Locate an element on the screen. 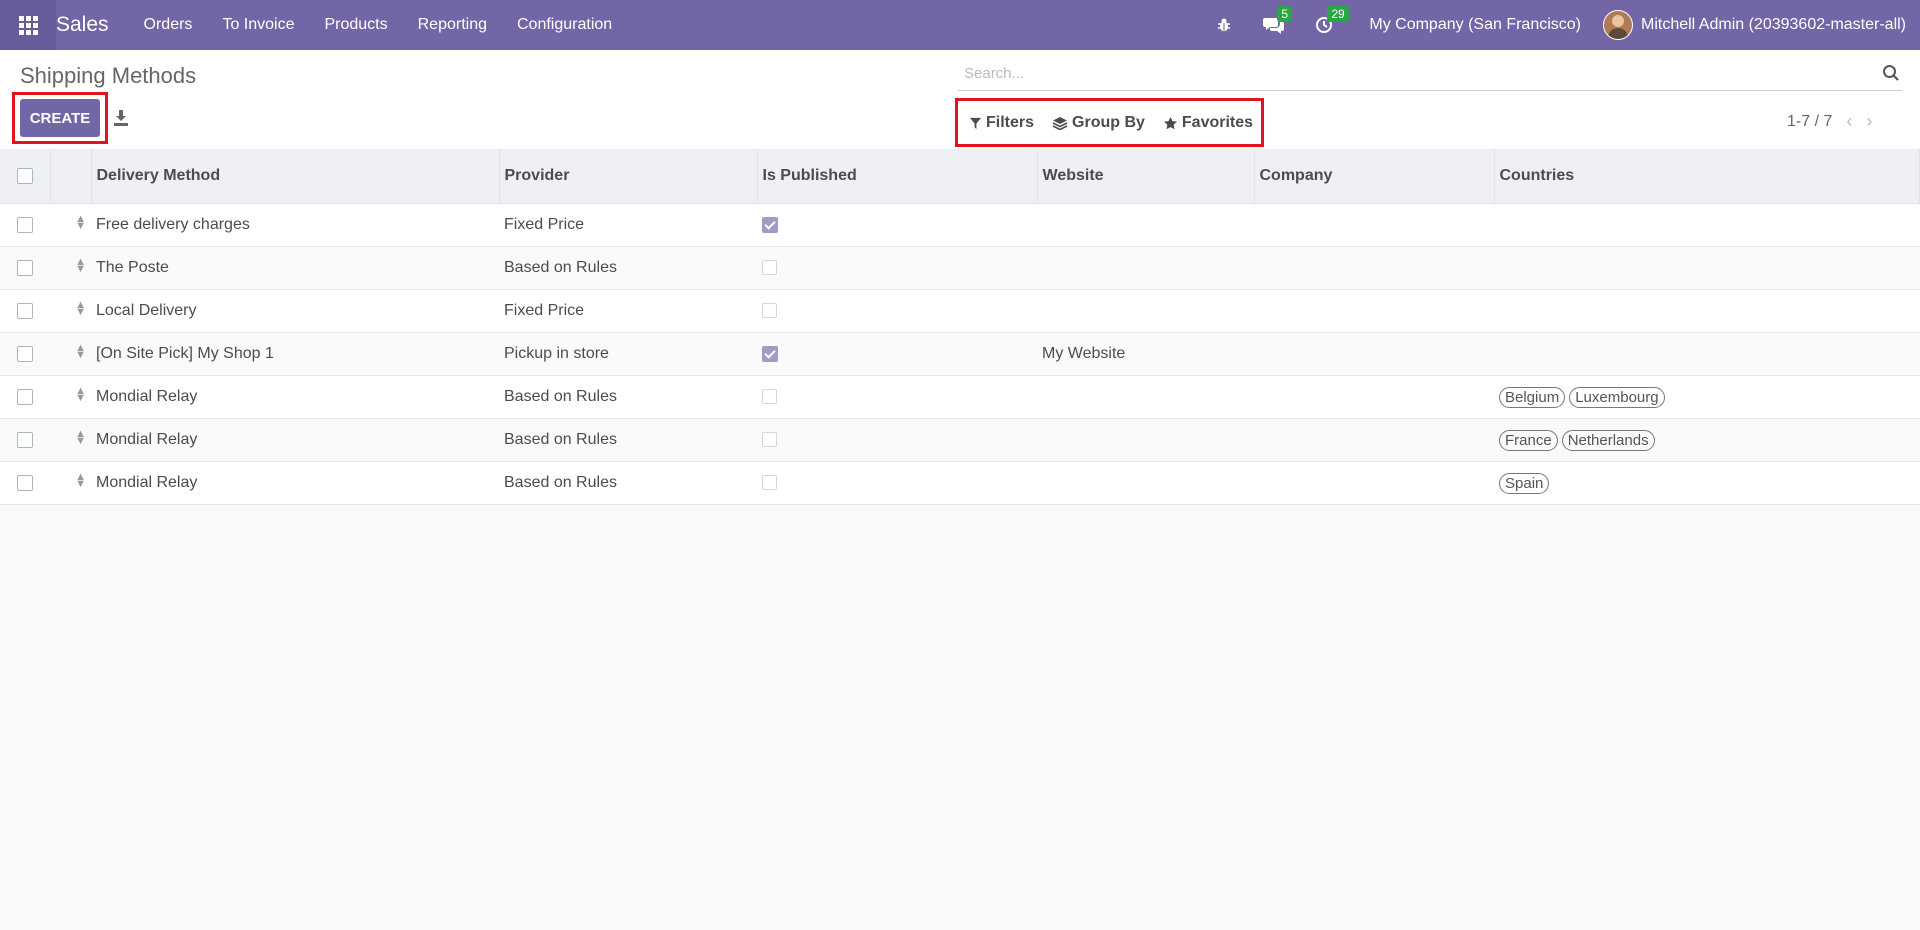 This screenshot has width=1920, height=930. apps-grid-icon is located at coordinates (28, 25).